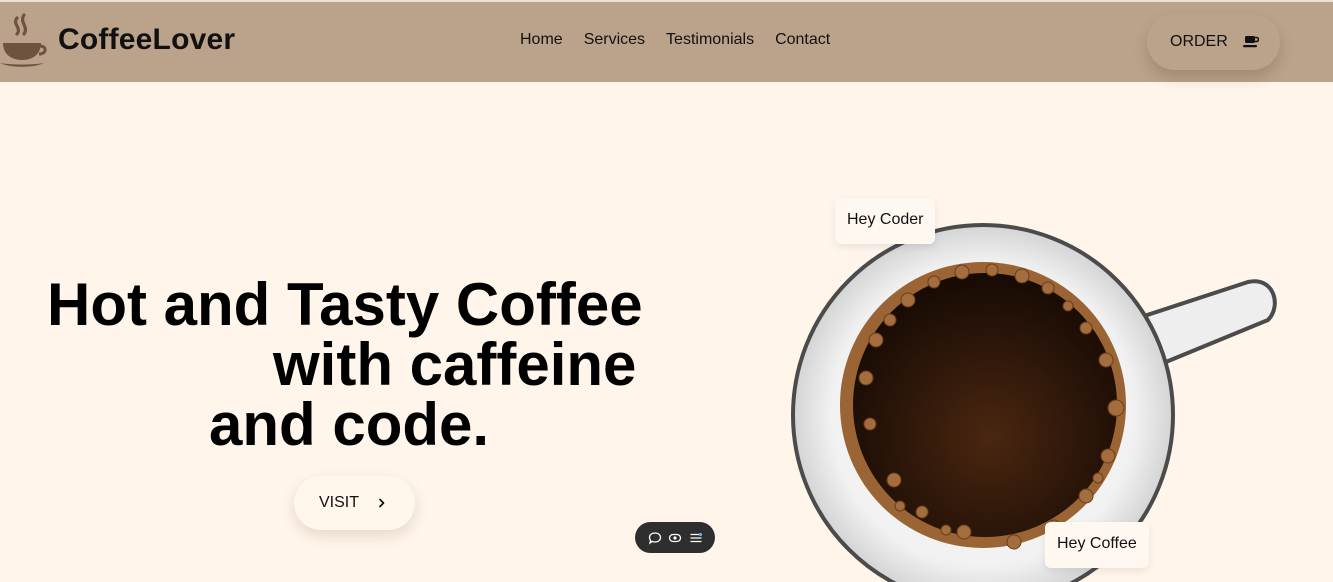  What do you see at coordinates (339, 502) in the screenshot?
I see `visit-button-label: VISIT` at bounding box center [339, 502].